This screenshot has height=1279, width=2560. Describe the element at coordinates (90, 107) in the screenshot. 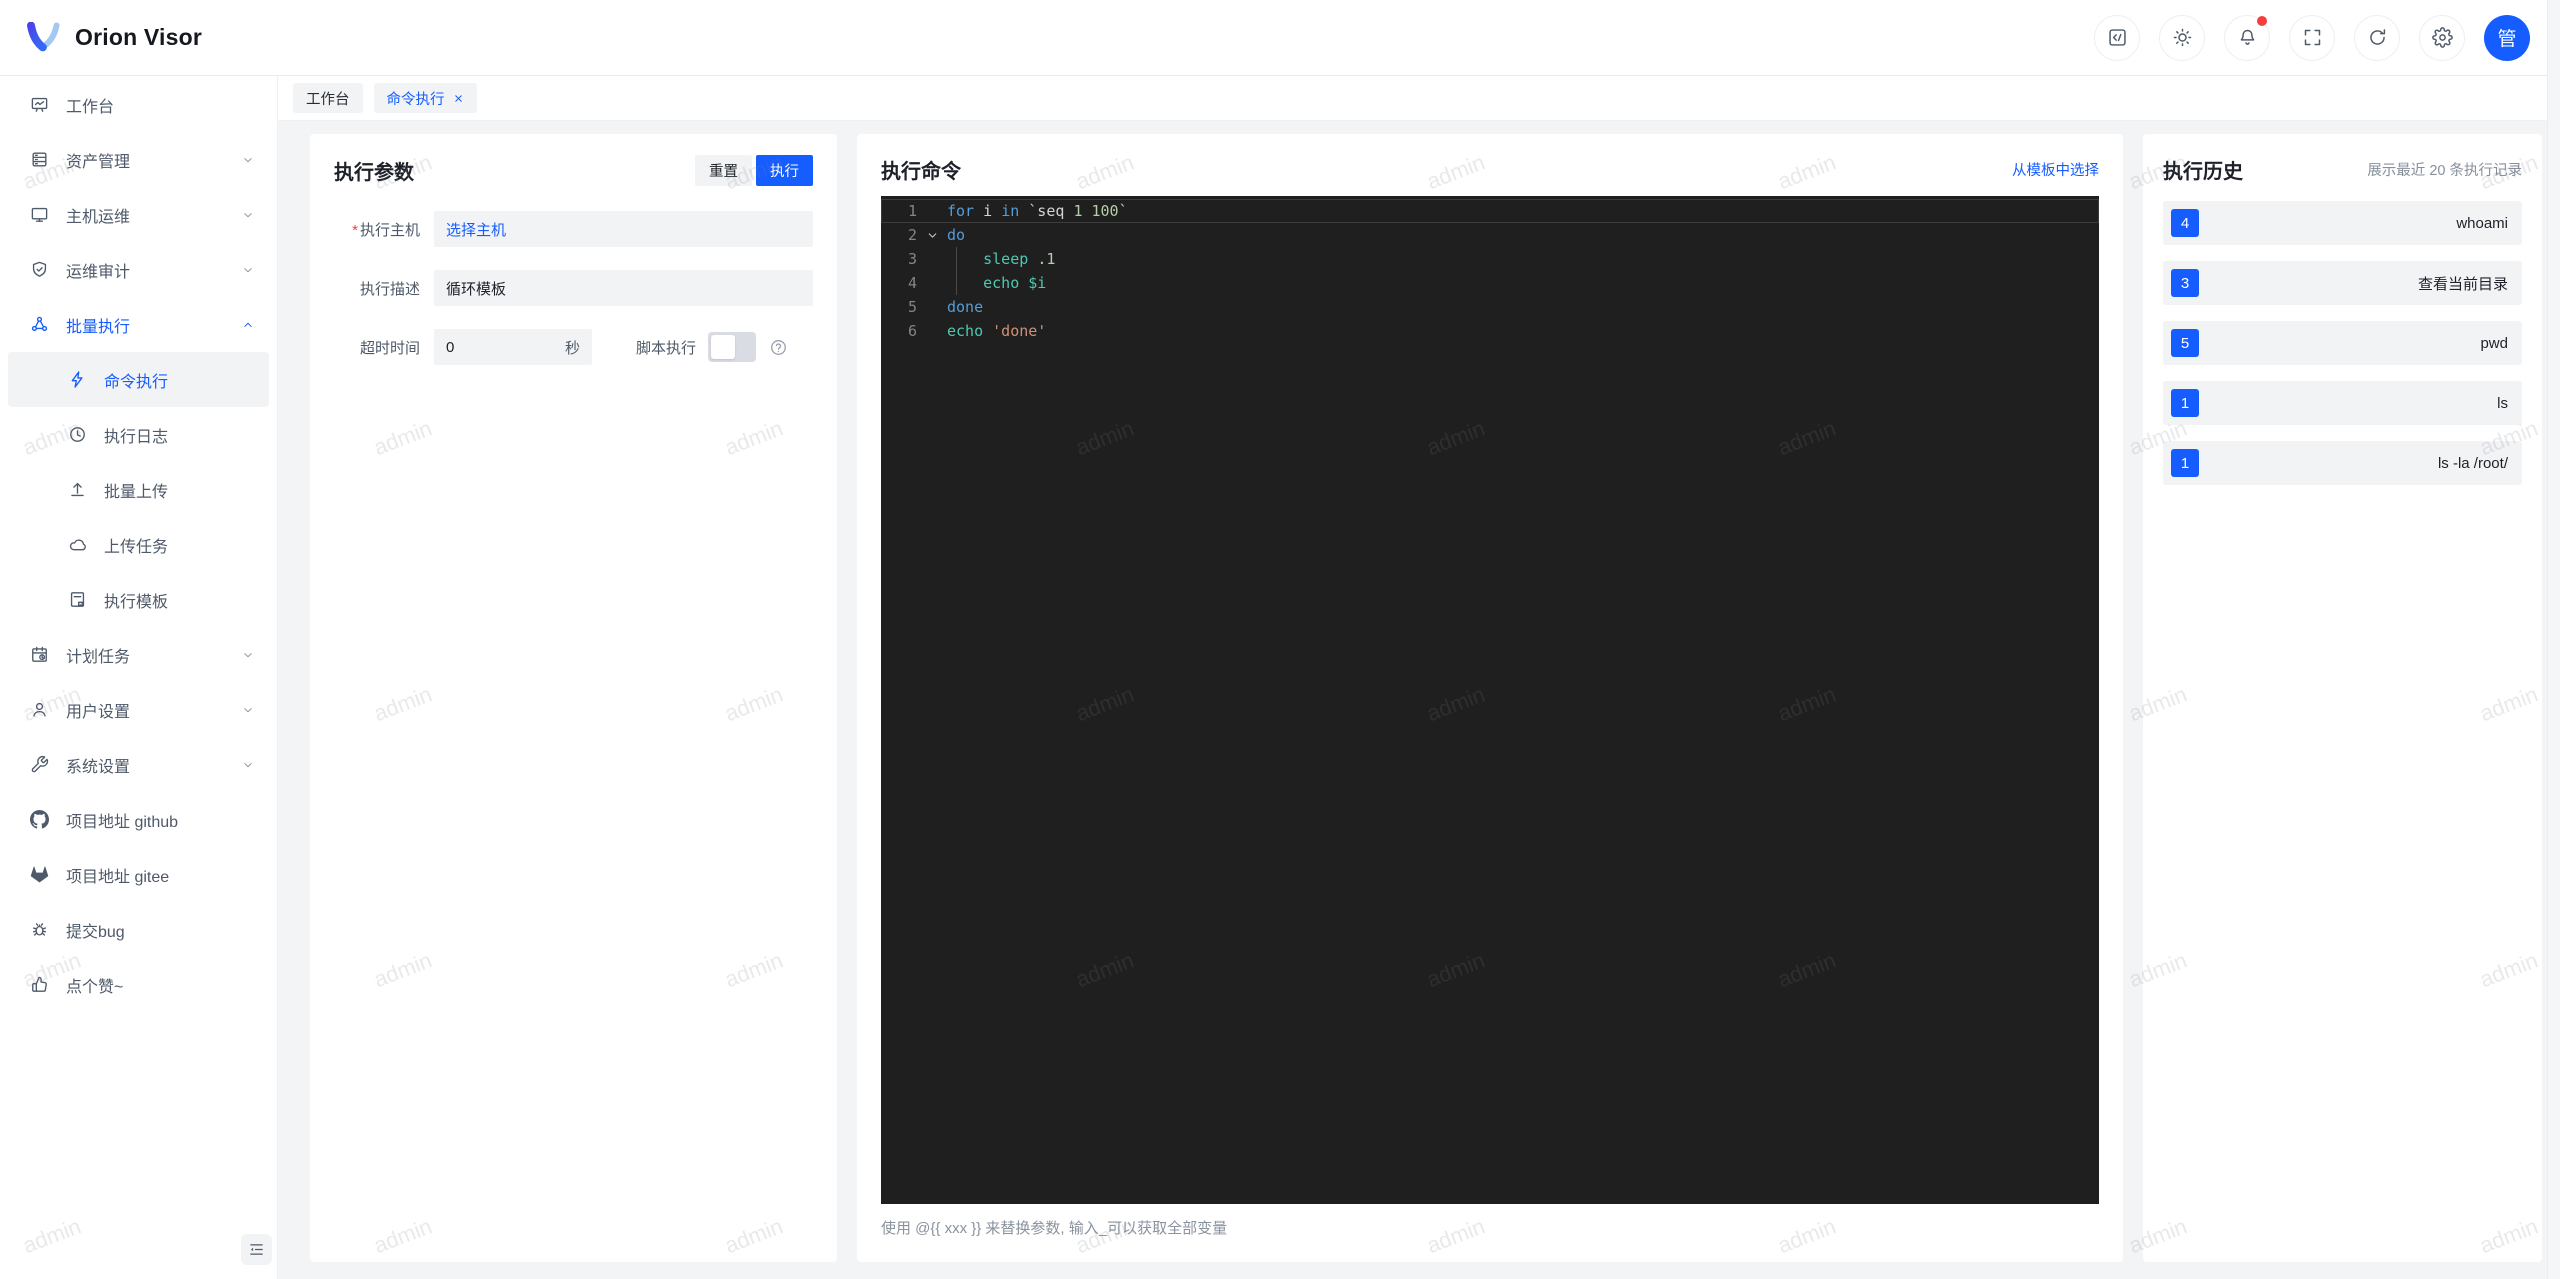

I see `sidebar-item-label: 工作台` at that location.